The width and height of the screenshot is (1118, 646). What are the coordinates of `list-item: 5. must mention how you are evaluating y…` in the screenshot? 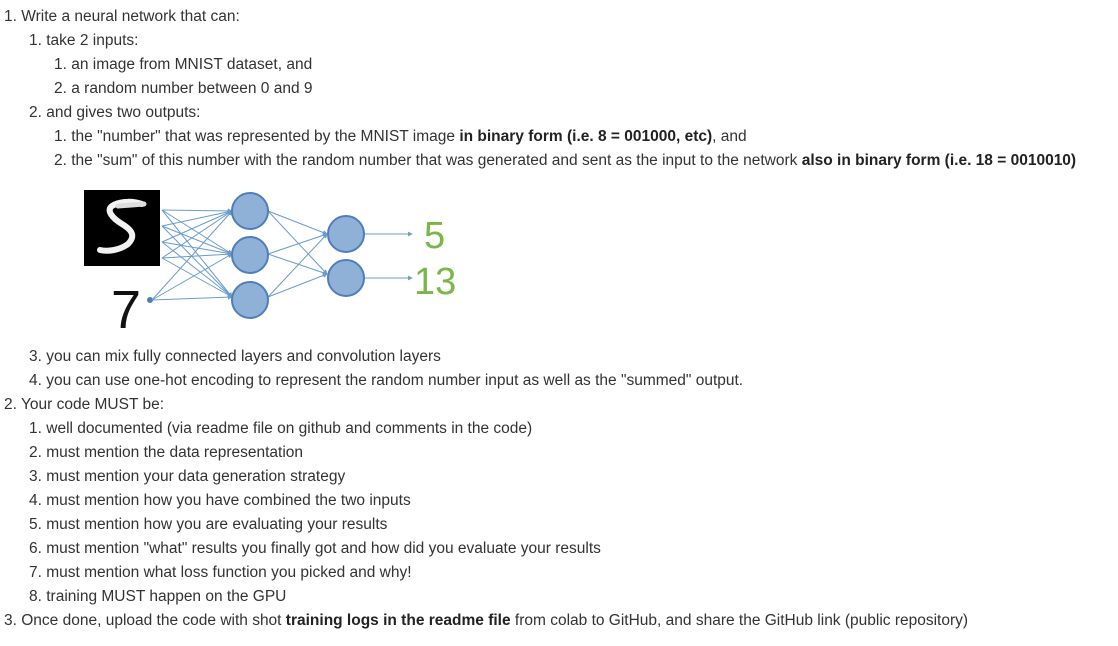 It's located at (208, 525).